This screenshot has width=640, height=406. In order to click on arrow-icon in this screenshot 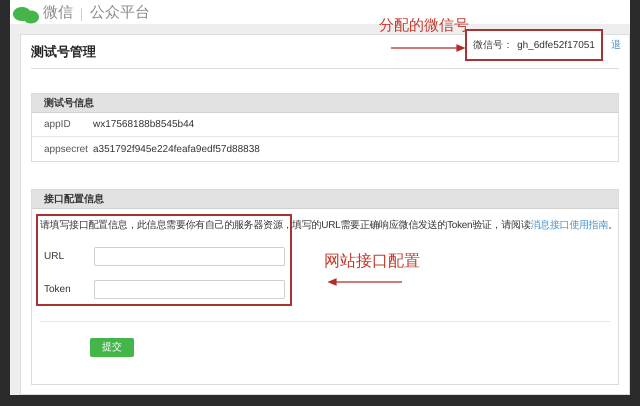, I will do `click(365, 282)`.